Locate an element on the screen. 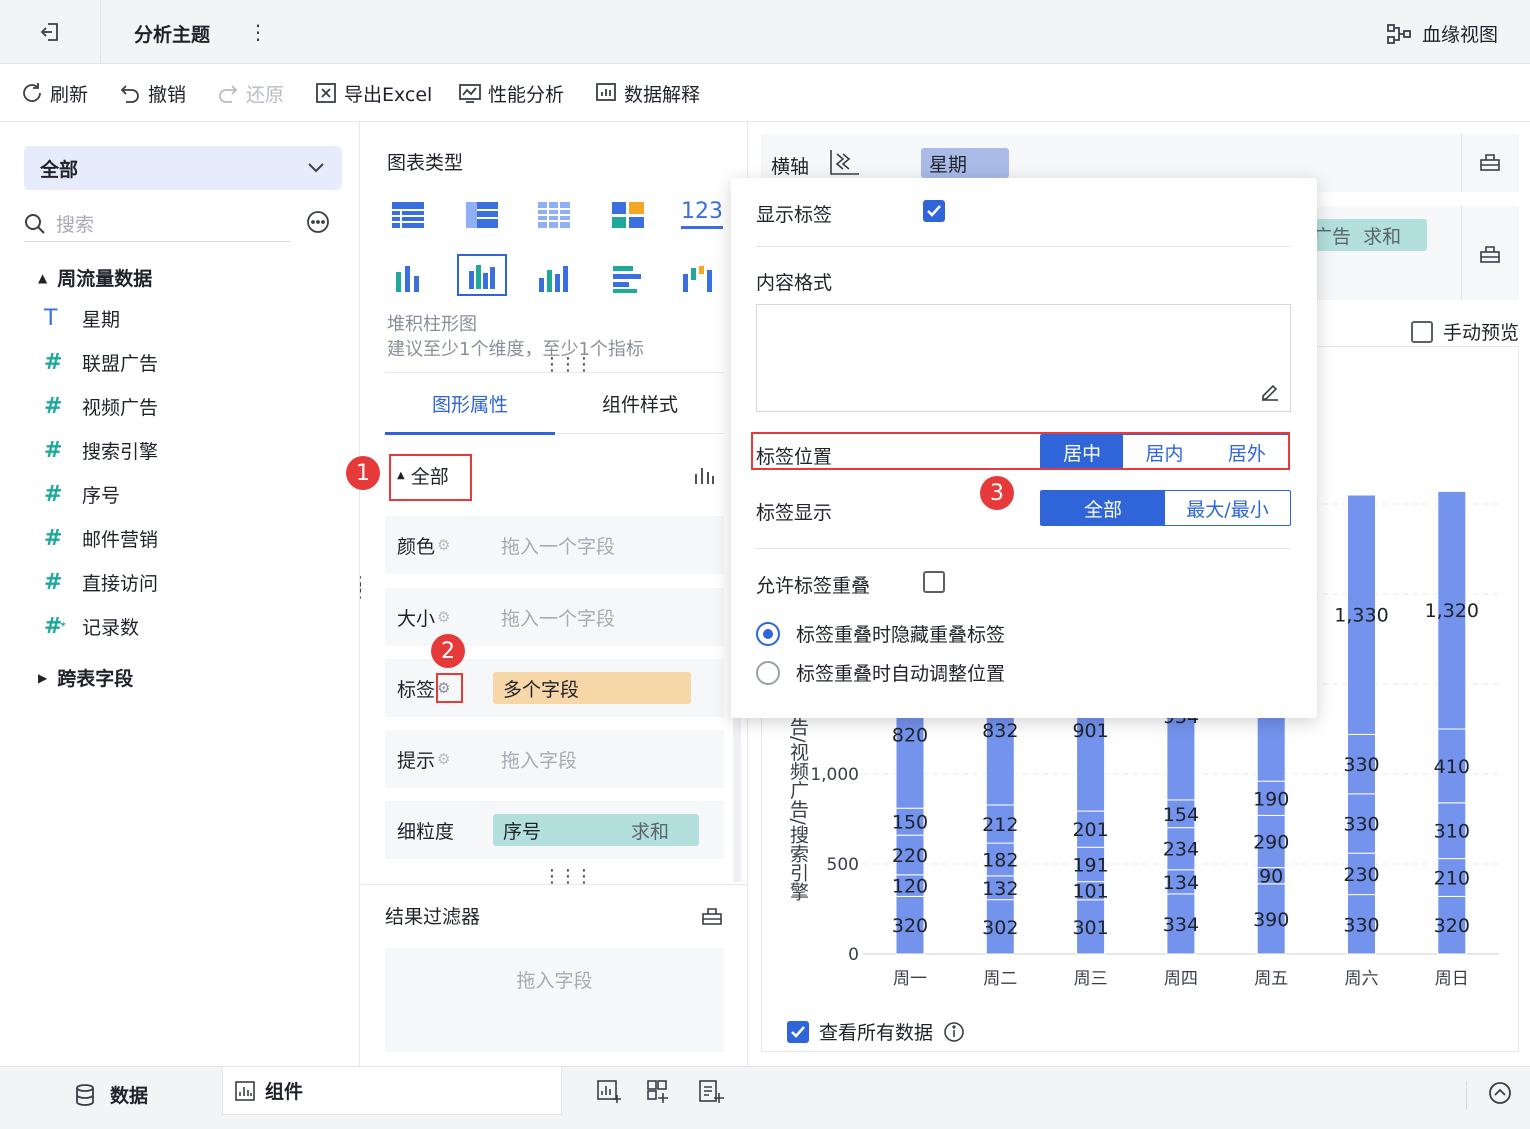 The width and height of the screenshot is (1530, 1129). kpi-card-icon is located at coordinates (628, 215).